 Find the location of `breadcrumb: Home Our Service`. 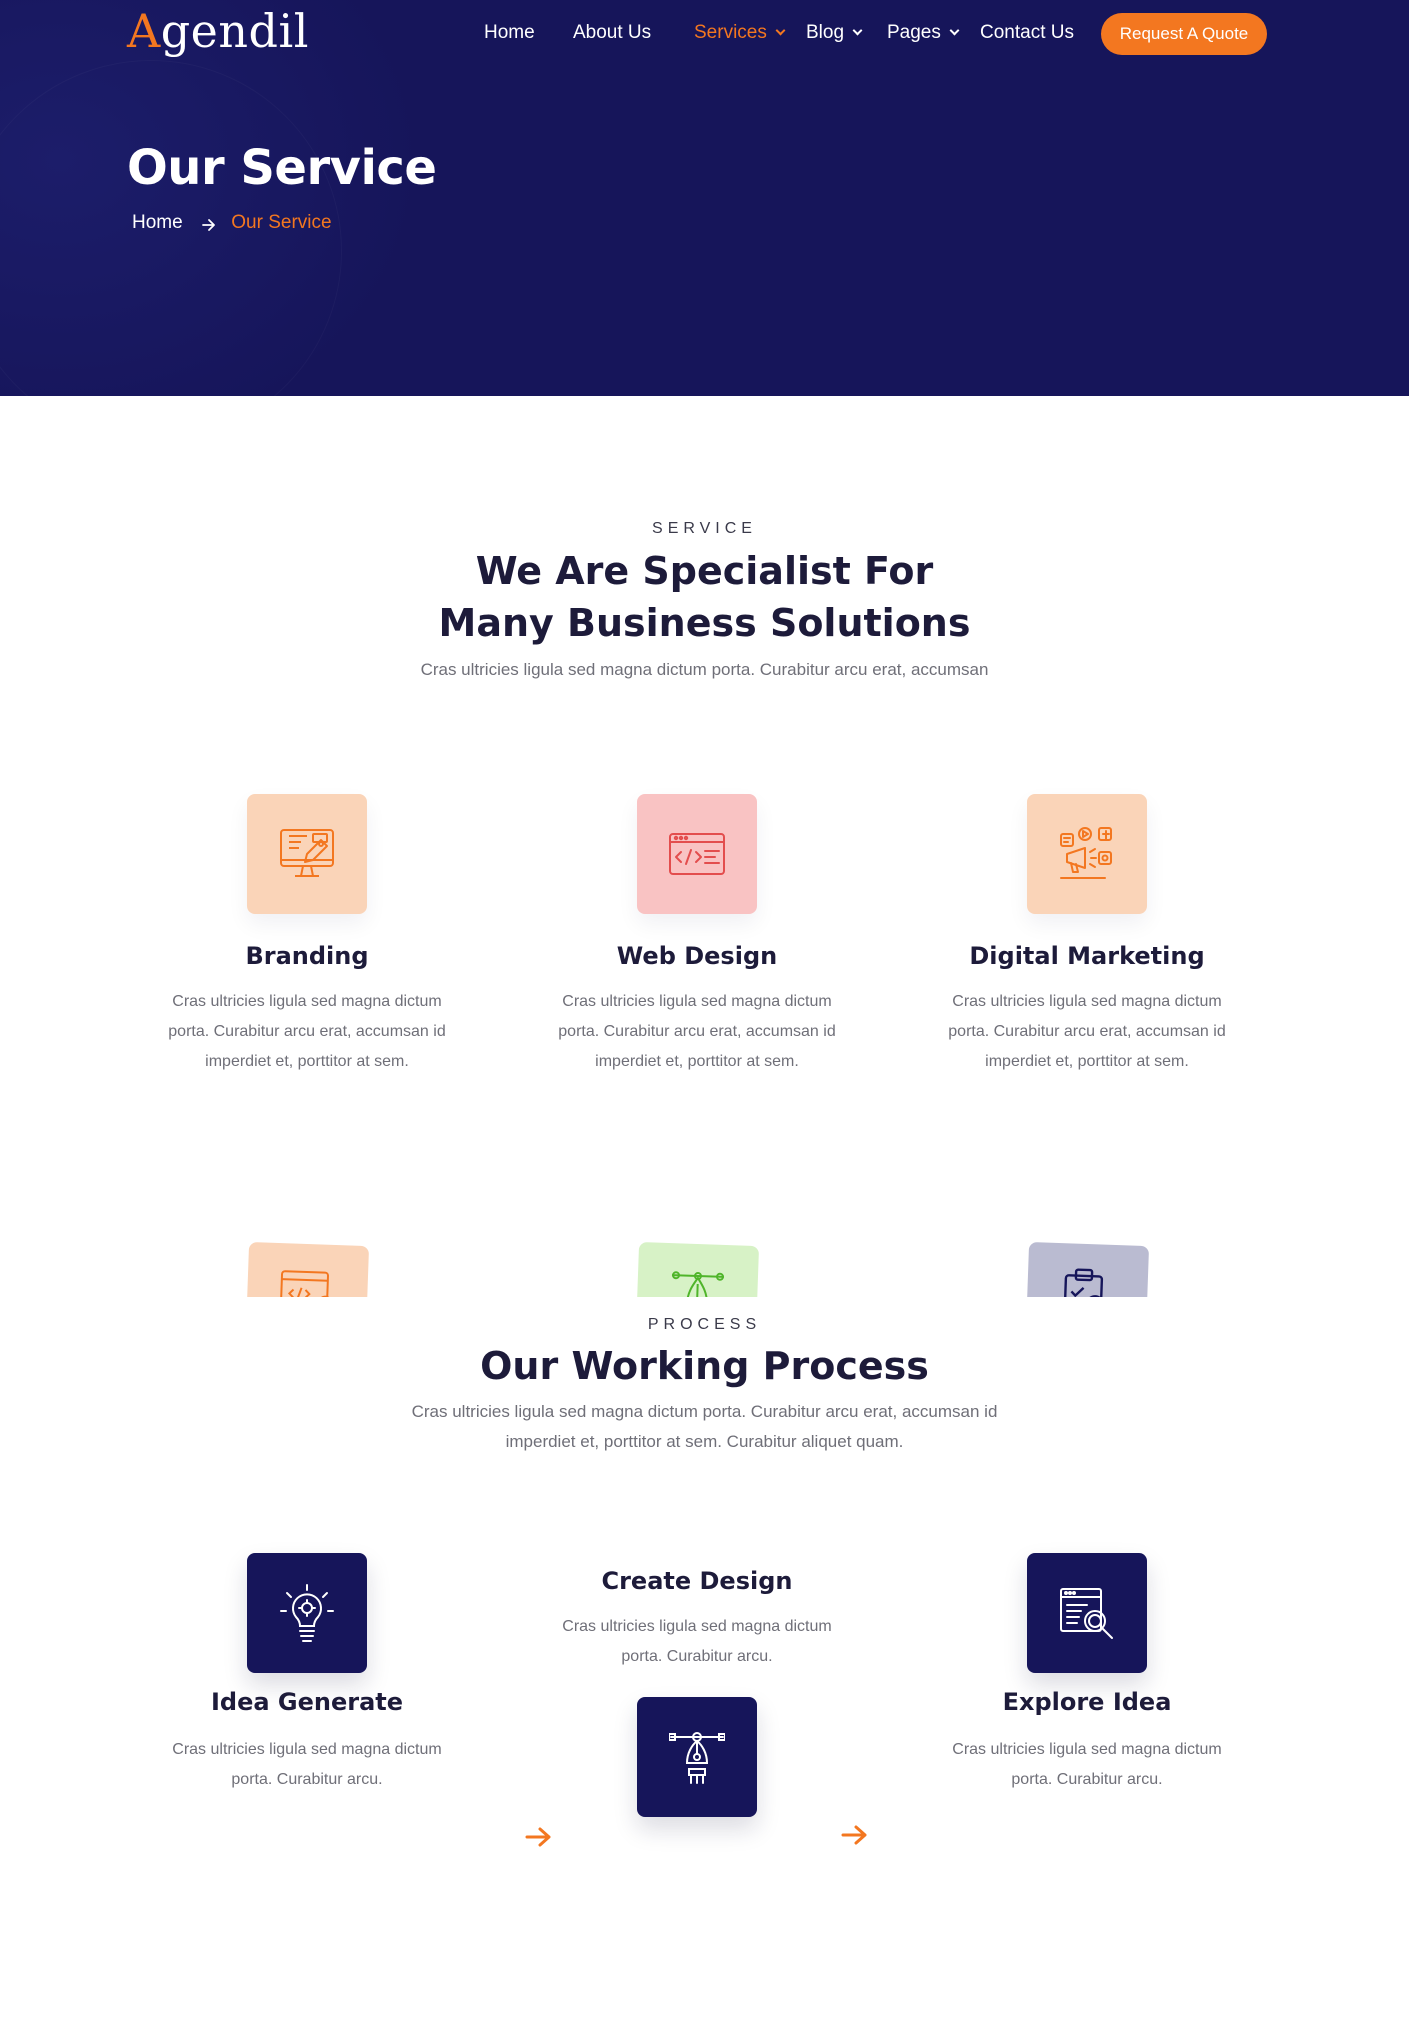

breadcrumb: Home Our Service is located at coordinates (232, 223).